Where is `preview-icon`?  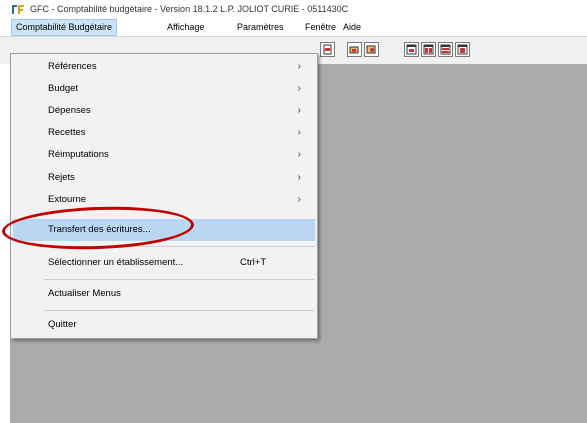
preview-icon is located at coordinates (371, 49).